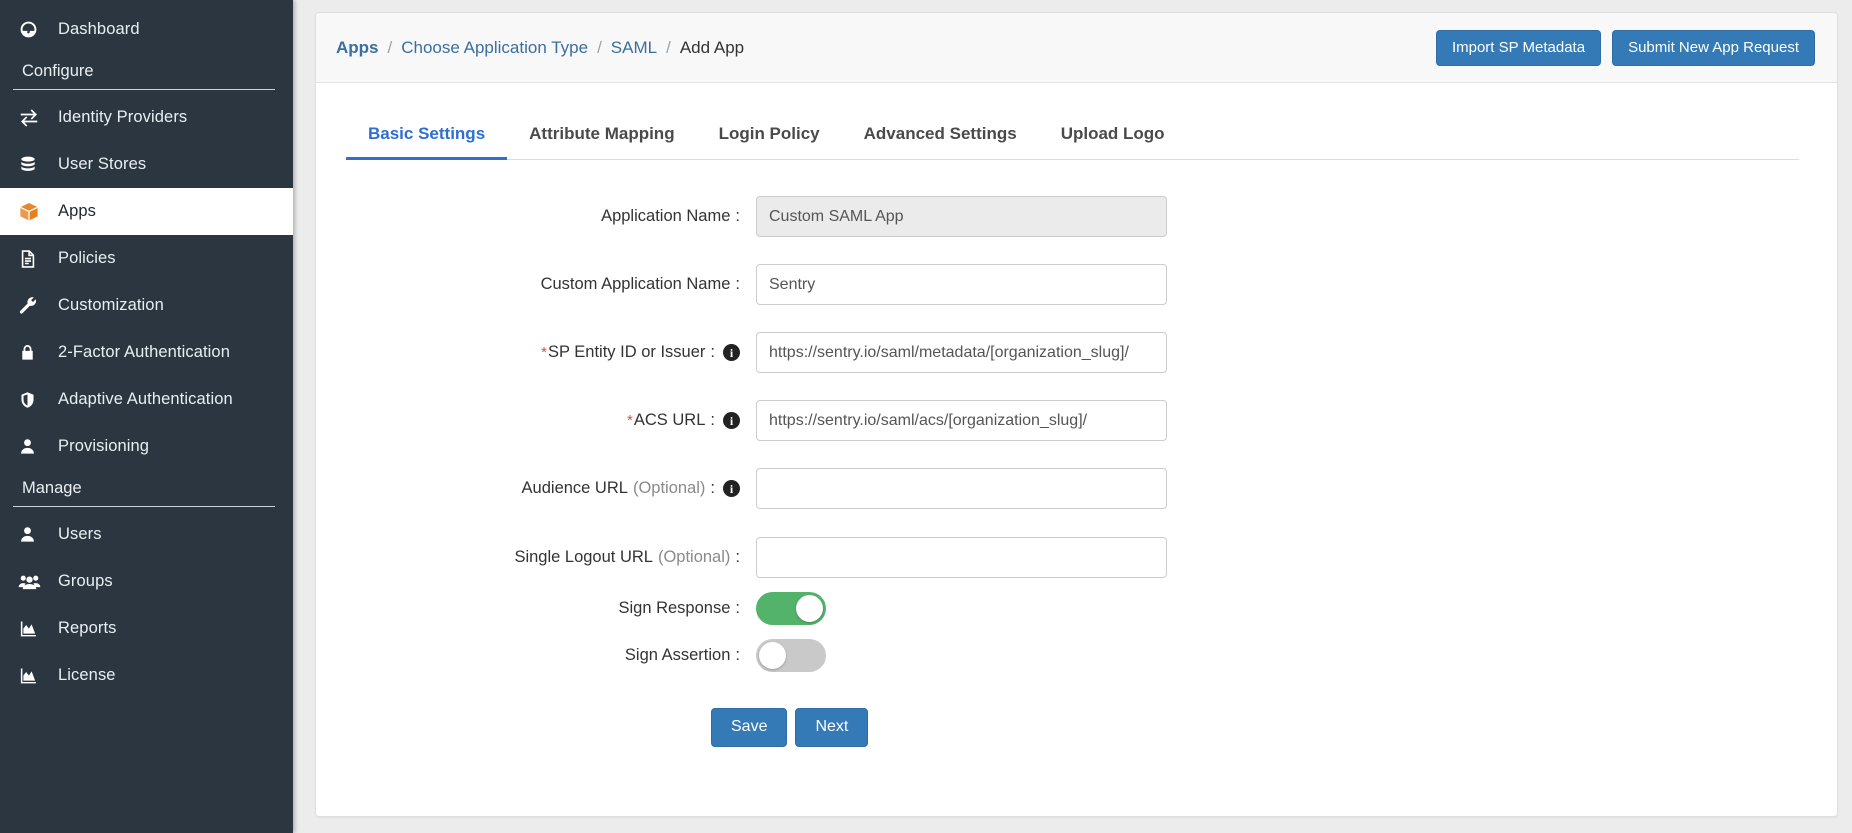 This screenshot has height=833, width=1852. I want to click on tab-upload-logo: Upload Logo, so click(1113, 136).